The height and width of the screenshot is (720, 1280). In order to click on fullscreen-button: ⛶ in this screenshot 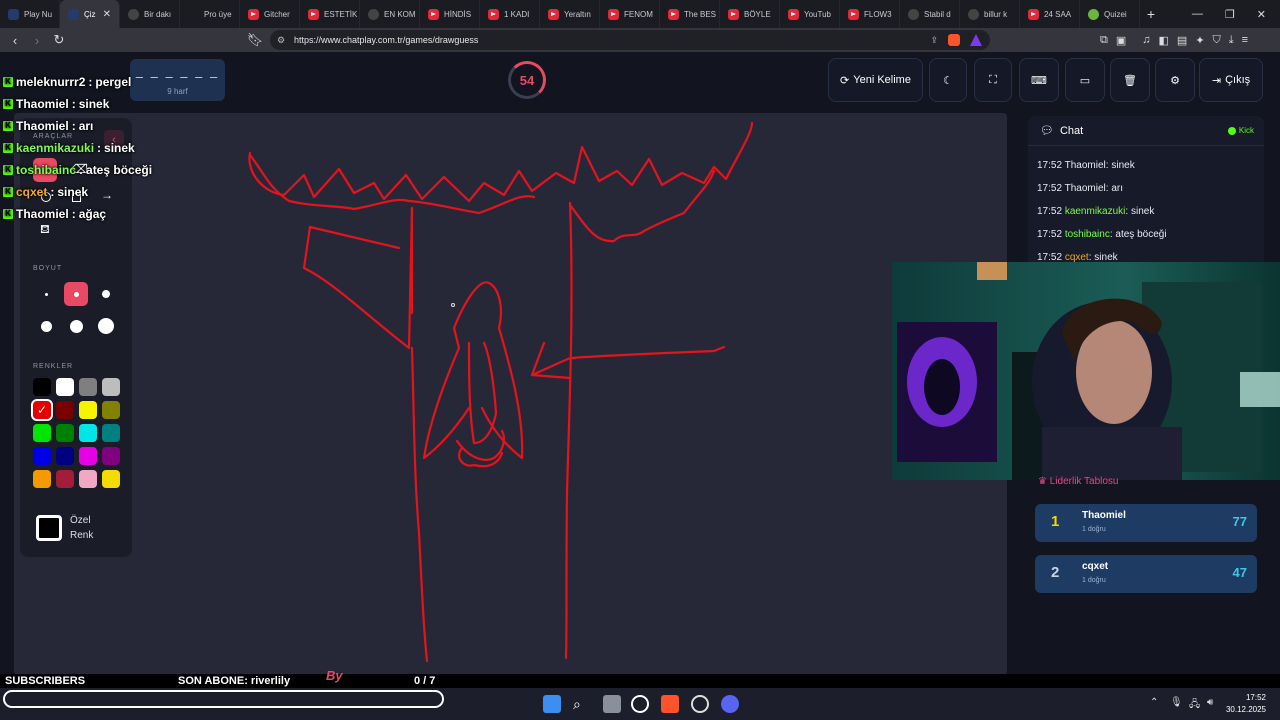, I will do `click(993, 80)`.